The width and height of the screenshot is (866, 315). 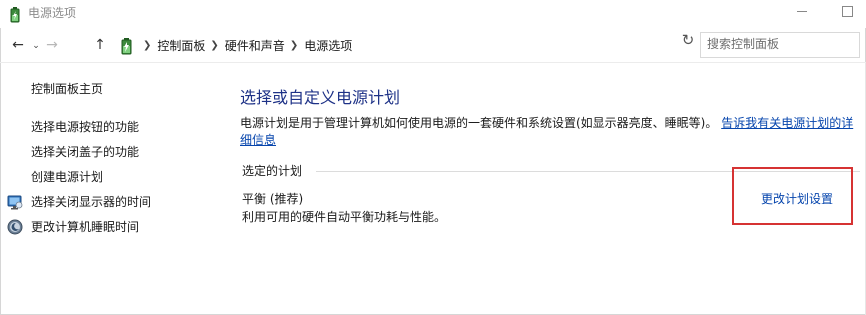 I want to click on up-arrow-icon: ↑, so click(x=100, y=45).